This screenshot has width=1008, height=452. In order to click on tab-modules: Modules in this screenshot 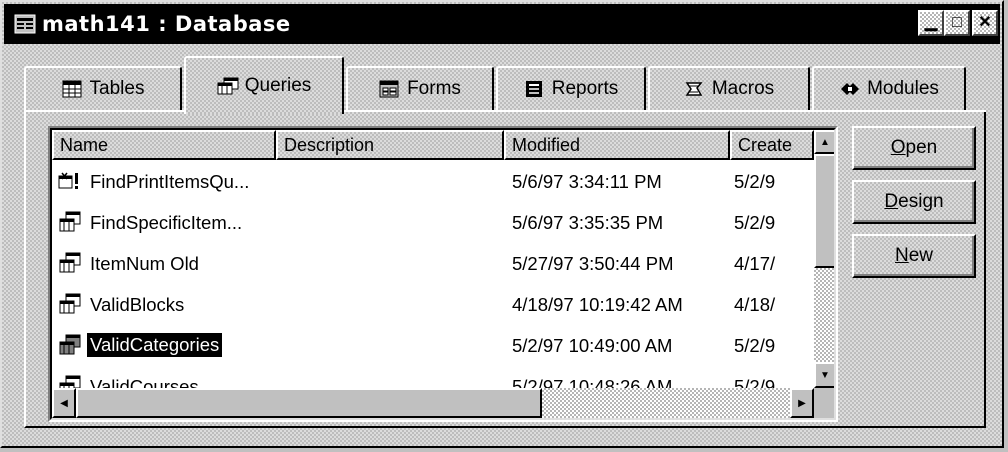, I will do `click(889, 88)`.